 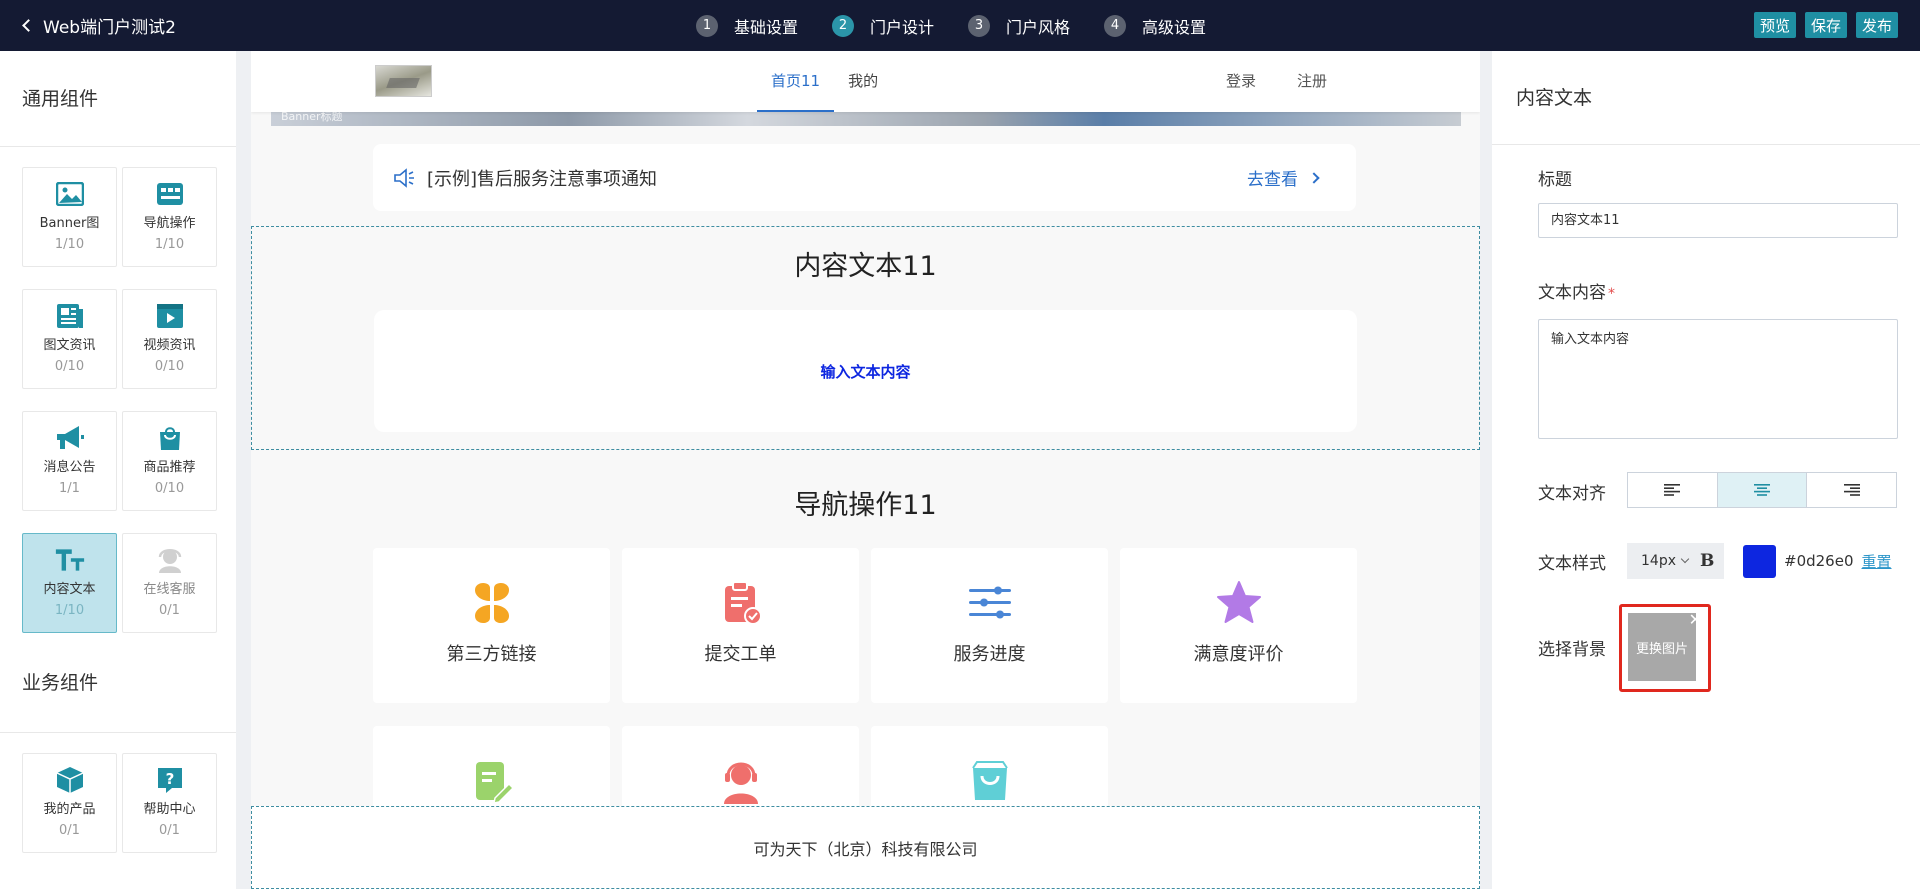 I want to click on component-banner: Banner图 1/10, so click(x=69, y=217).